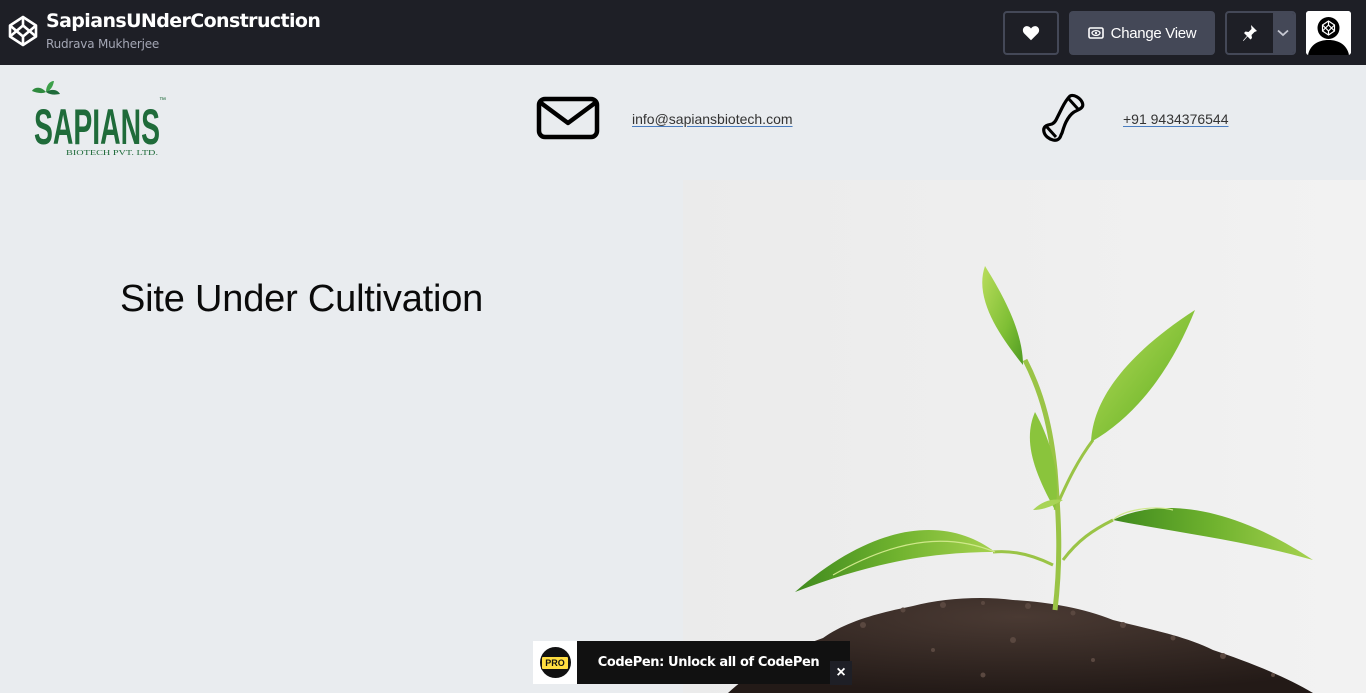  I want to click on sapians-logo-graphic: SAPIANS ™ BIOTECH PVT. LTD., so click(99, 119).